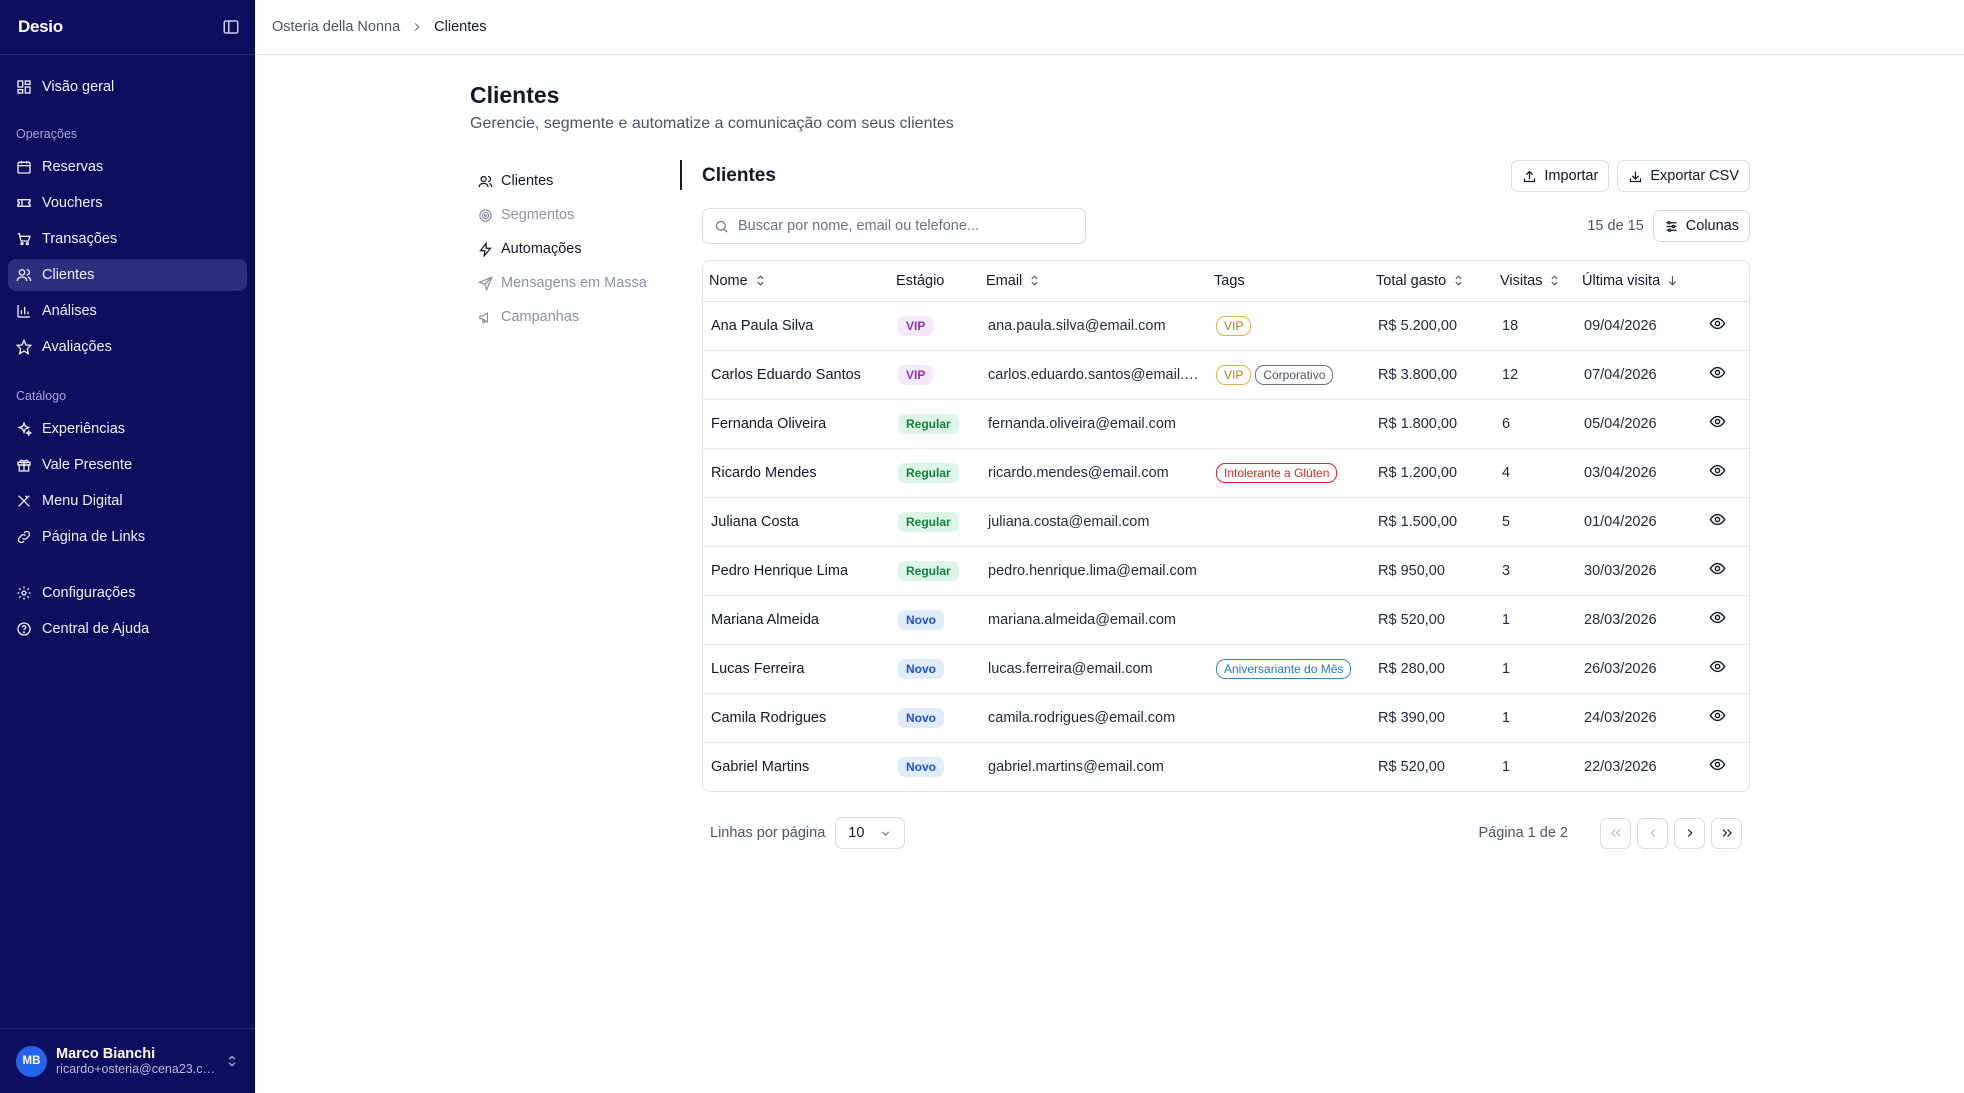  I want to click on subnav-item-automacoes: Automações, so click(580, 249).